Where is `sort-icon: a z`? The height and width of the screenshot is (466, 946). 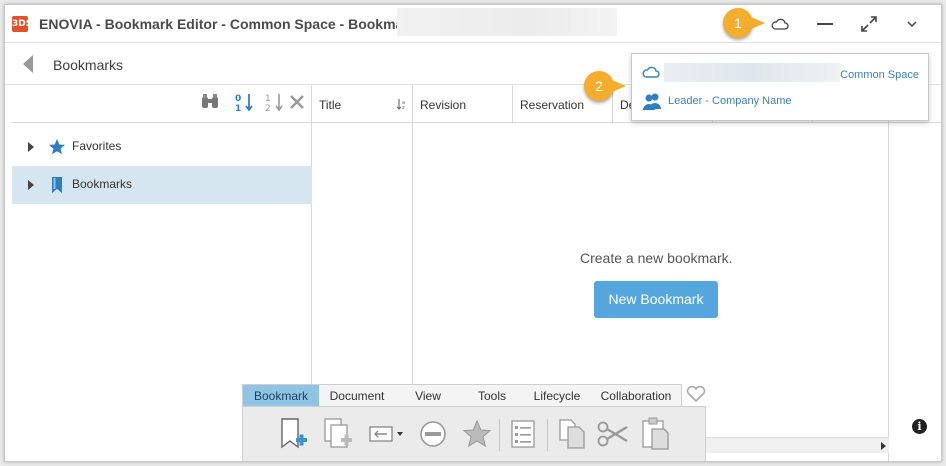
sort-icon: a z is located at coordinates (402, 104).